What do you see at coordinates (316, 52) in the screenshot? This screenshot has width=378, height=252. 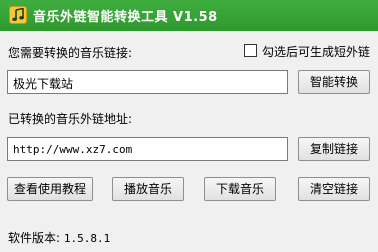 I see `short-link-checkbox-label: 勾选后可生成短外链` at bounding box center [316, 52].